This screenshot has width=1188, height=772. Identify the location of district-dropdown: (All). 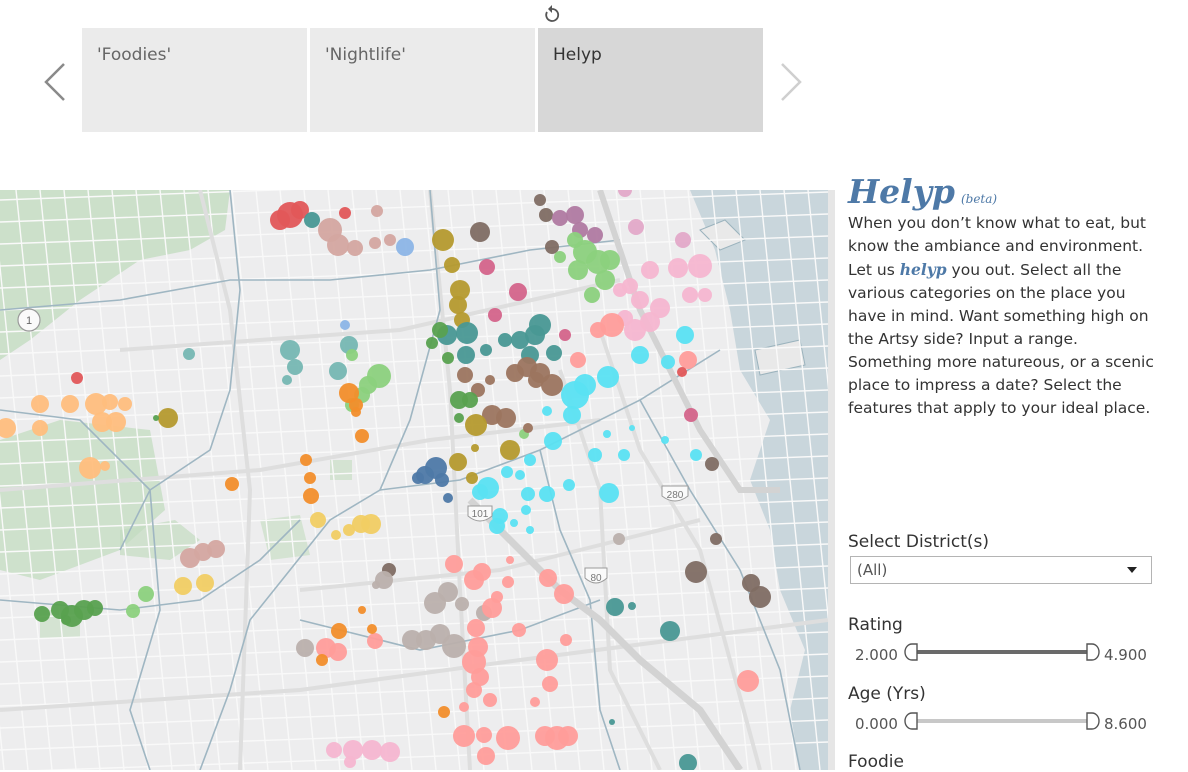
(1001, 570).